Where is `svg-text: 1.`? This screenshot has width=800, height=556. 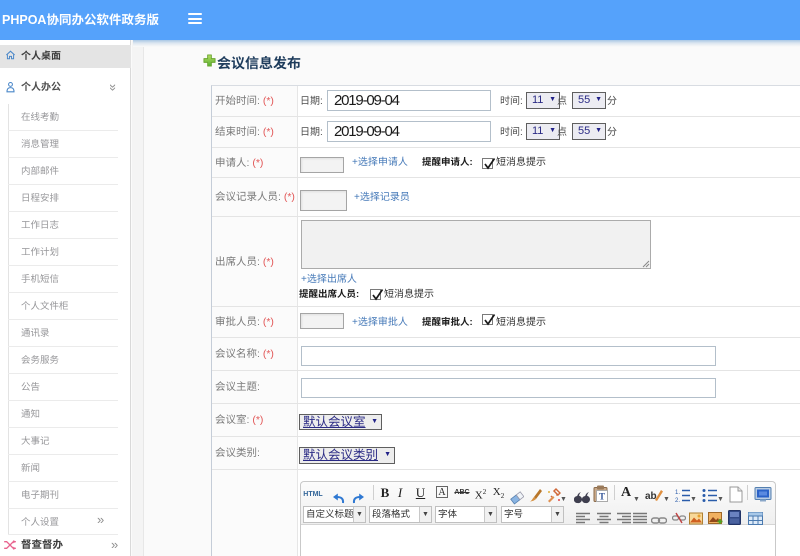 svg-text: 1. is located at coordinates (677, 493).